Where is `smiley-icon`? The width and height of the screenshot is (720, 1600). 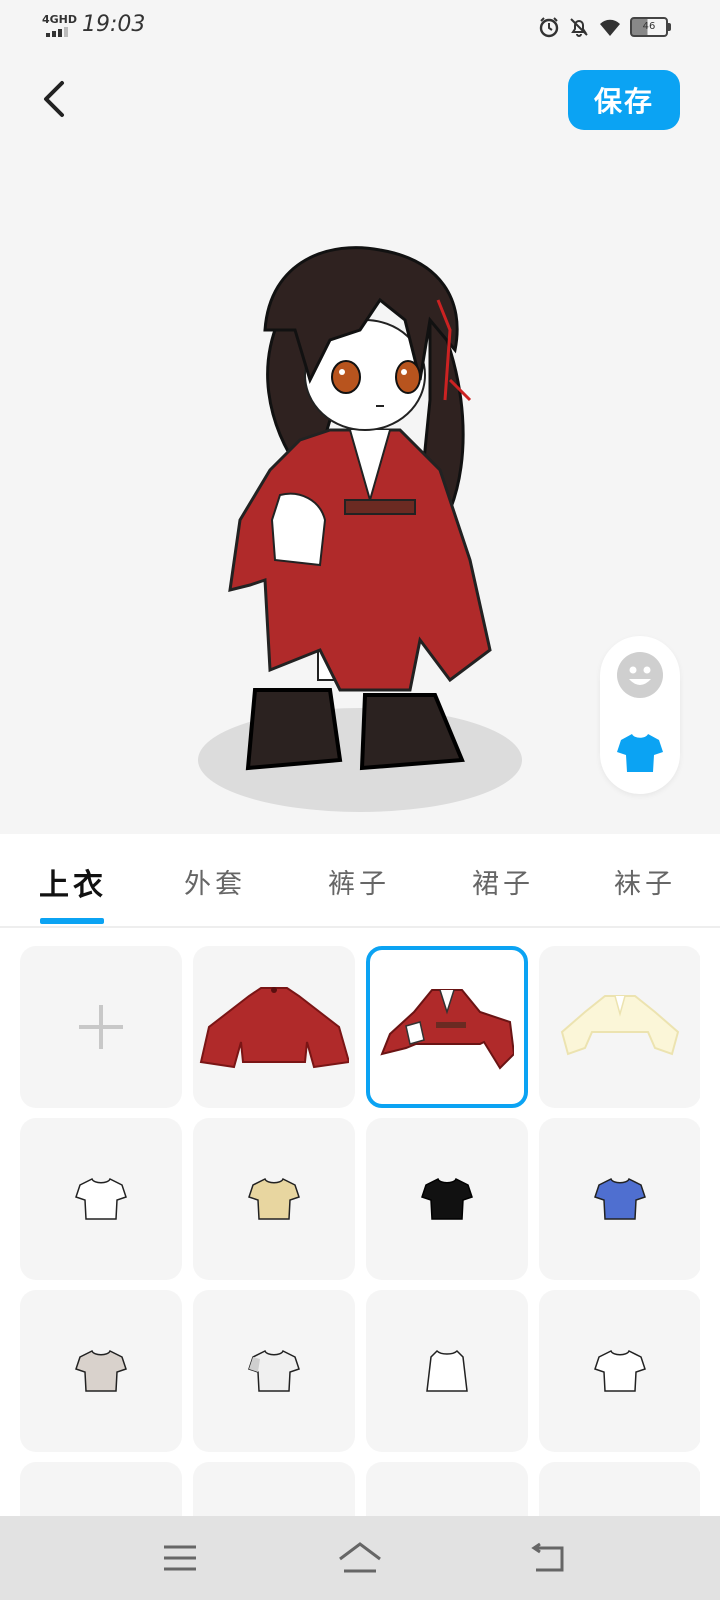 smiley-icon is located at coordinates (640, 675).